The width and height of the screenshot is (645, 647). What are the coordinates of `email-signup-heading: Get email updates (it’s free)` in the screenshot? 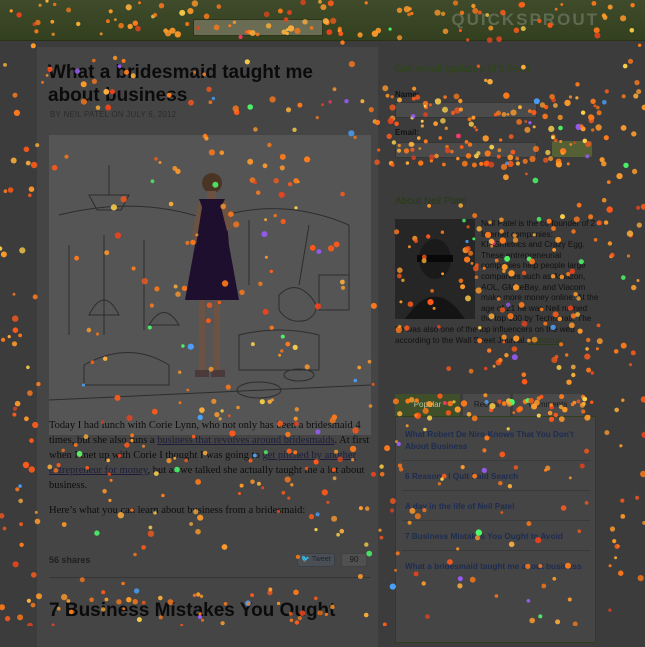 It's located at (462, 69).